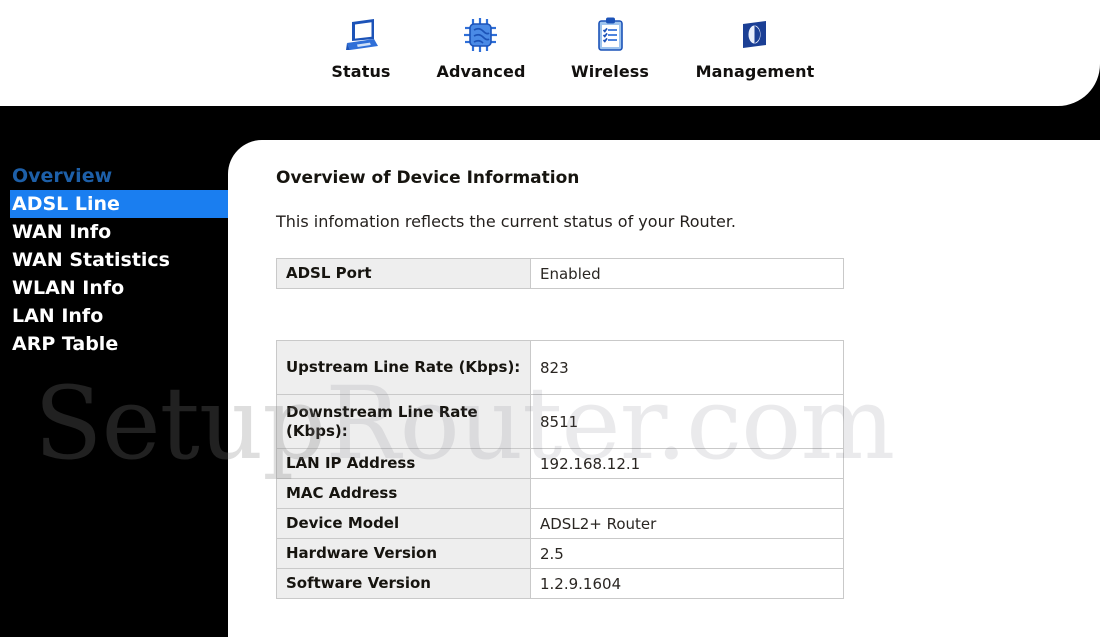  I want to click on clipboard-checklist-icon, so click(610, 35).